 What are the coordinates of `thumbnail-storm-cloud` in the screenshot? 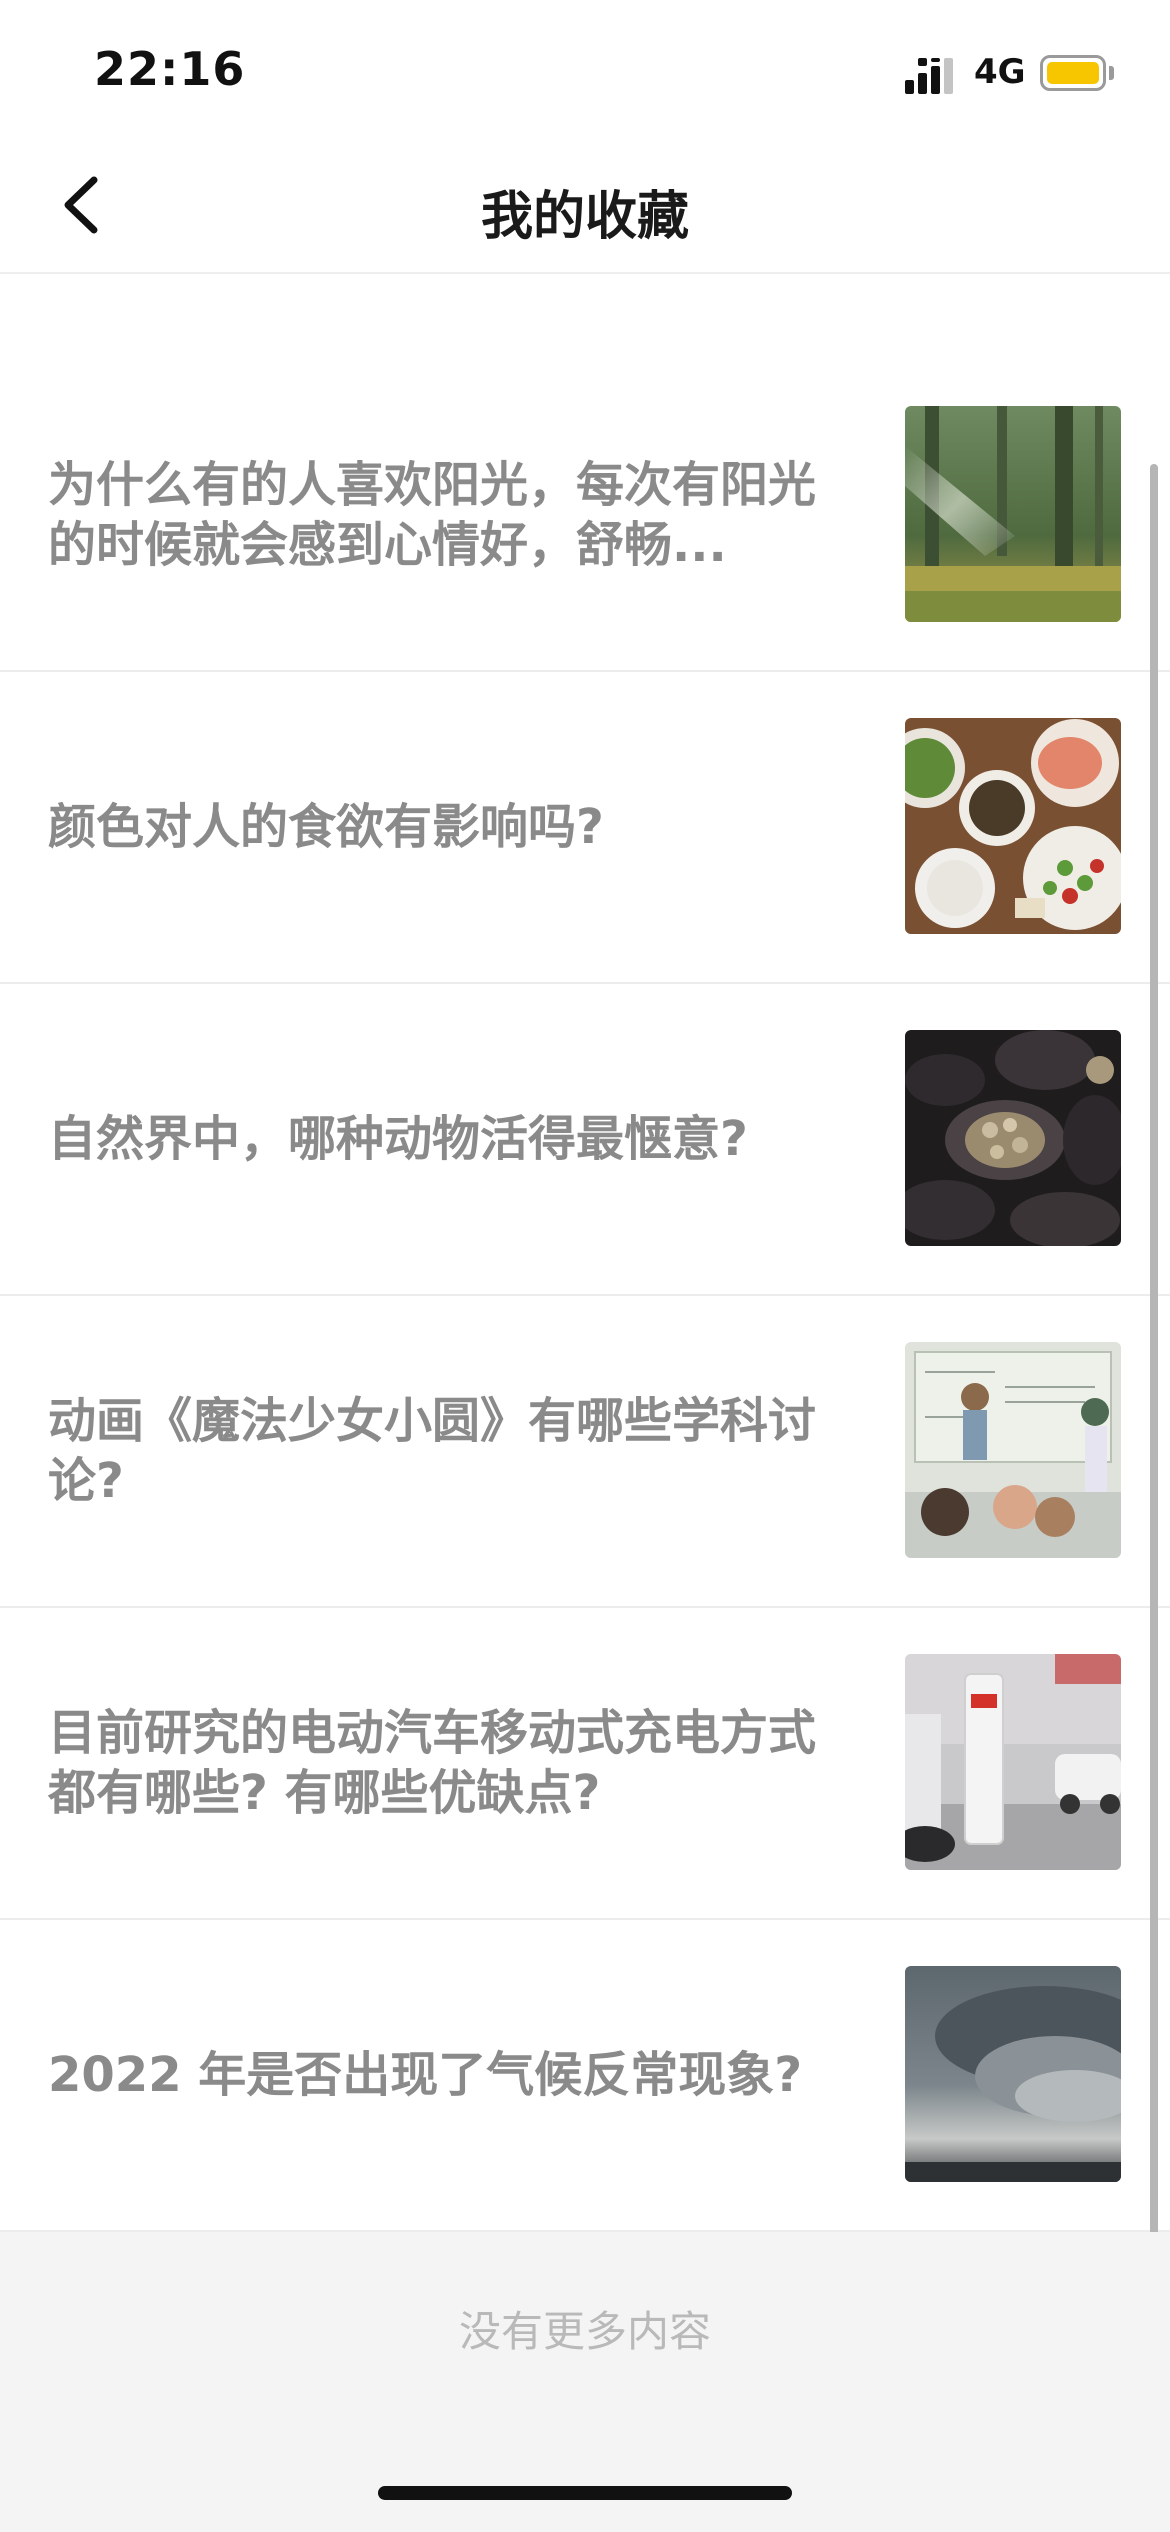 It's located at (1013, 2074).